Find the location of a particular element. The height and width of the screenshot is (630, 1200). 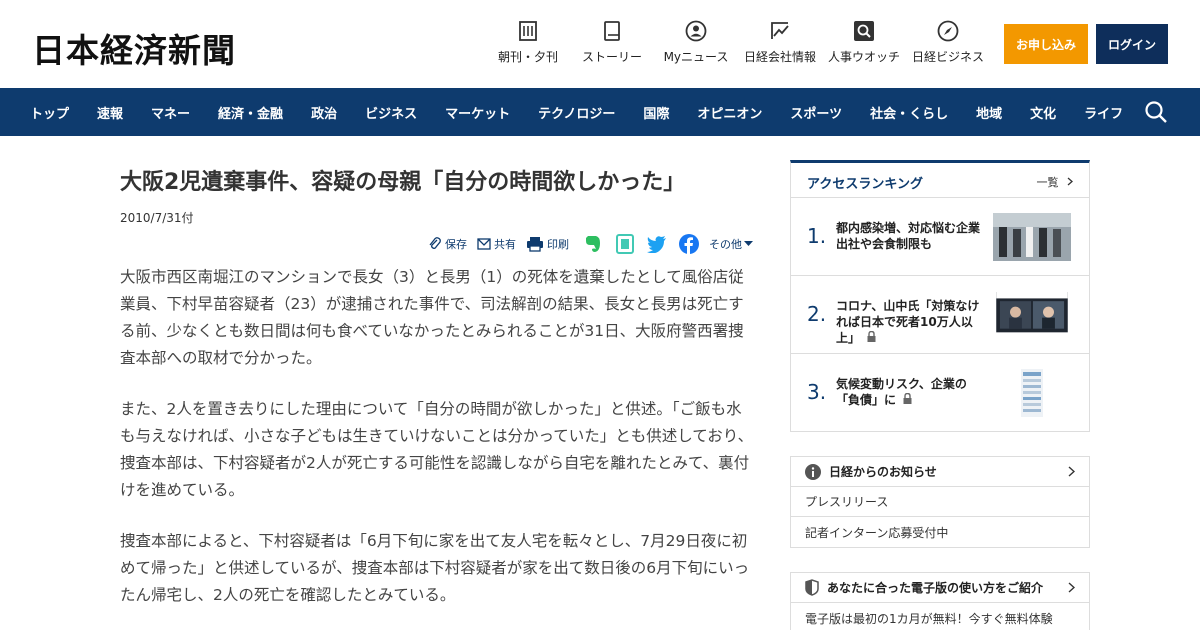

ranking-item: 1. 都内感染増、対応悩む企業 出社や会食制限も is located at coordinates (940, 237).